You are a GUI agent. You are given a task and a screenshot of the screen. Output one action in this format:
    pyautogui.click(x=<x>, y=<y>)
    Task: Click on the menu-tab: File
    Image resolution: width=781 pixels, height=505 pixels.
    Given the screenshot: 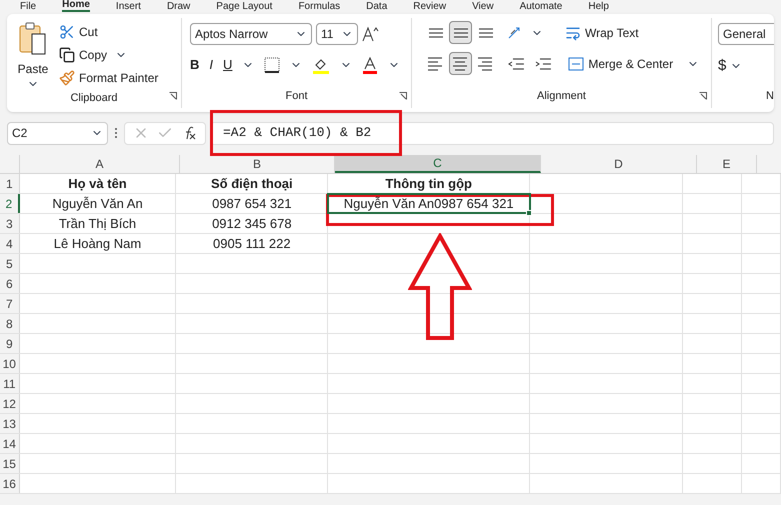 What is the action you would take?
    pyautogui.click(x=28, y=6)
    